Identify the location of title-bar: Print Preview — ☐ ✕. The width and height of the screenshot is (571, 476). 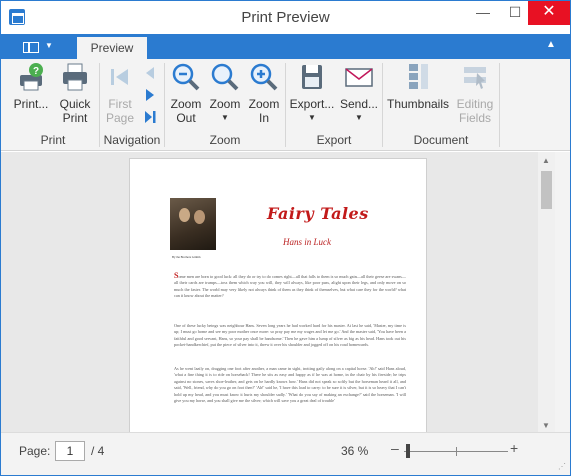
(285, 17).